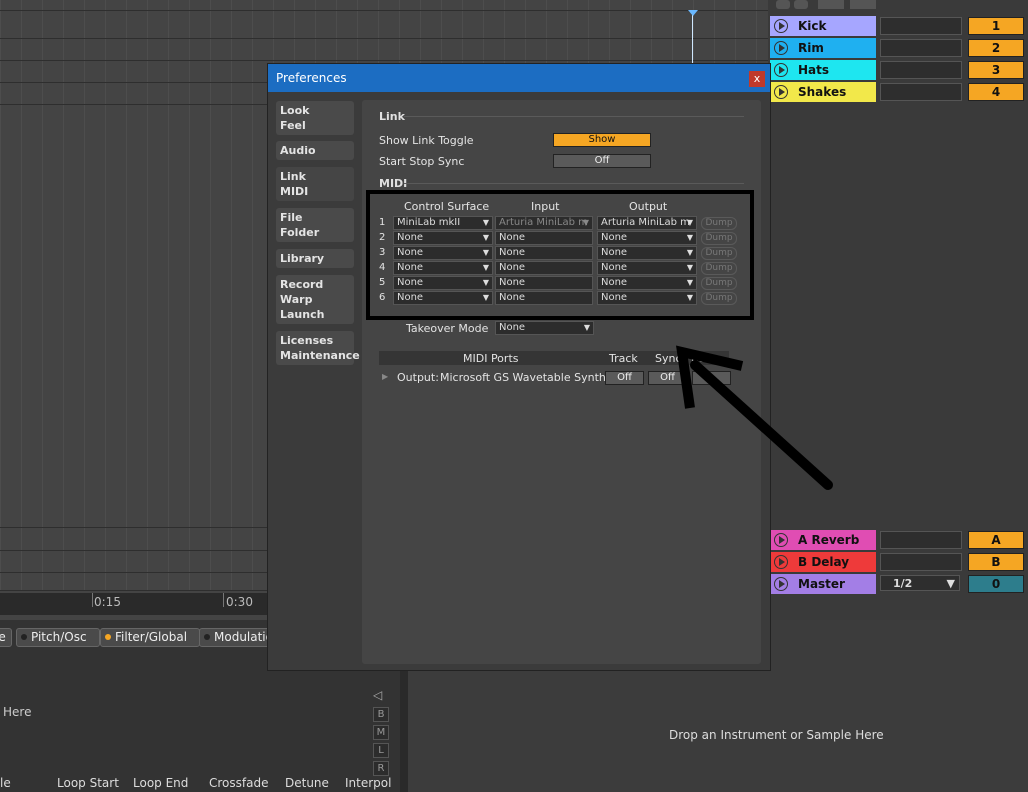 Image resolution: width=1028 pixels, height=792 pixels. What do you see at coordinates (422, 161) in the screenshot?
I see `start-stop-sync-label: Start Stop Sync` at bounding box center [422, 161].